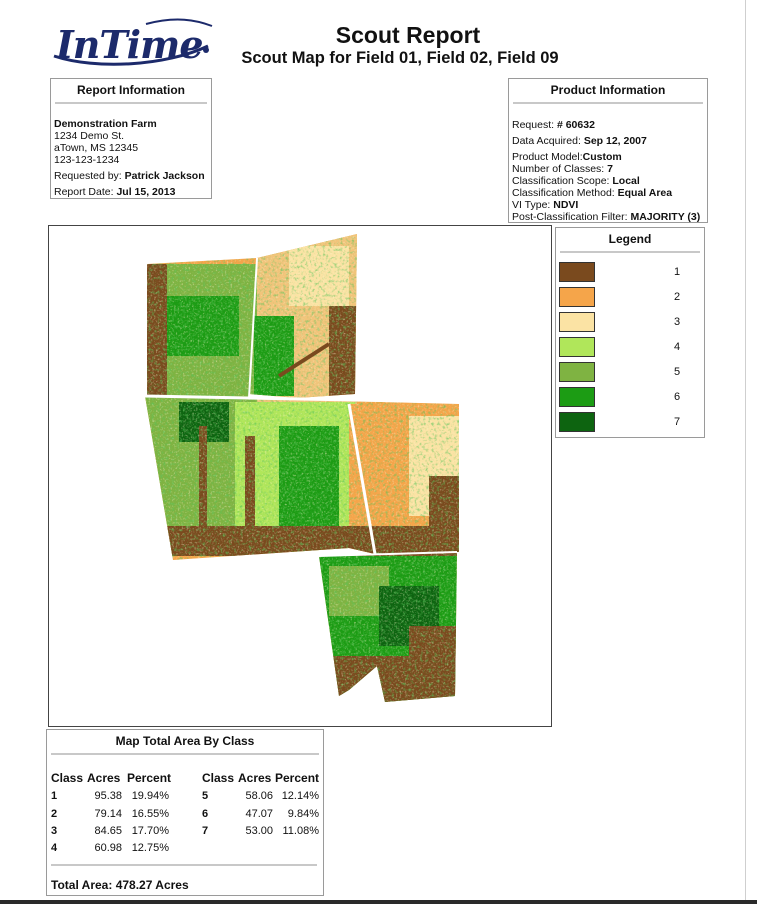  I want to click on farm-name: Demonstration Farm, so click(105, 124).